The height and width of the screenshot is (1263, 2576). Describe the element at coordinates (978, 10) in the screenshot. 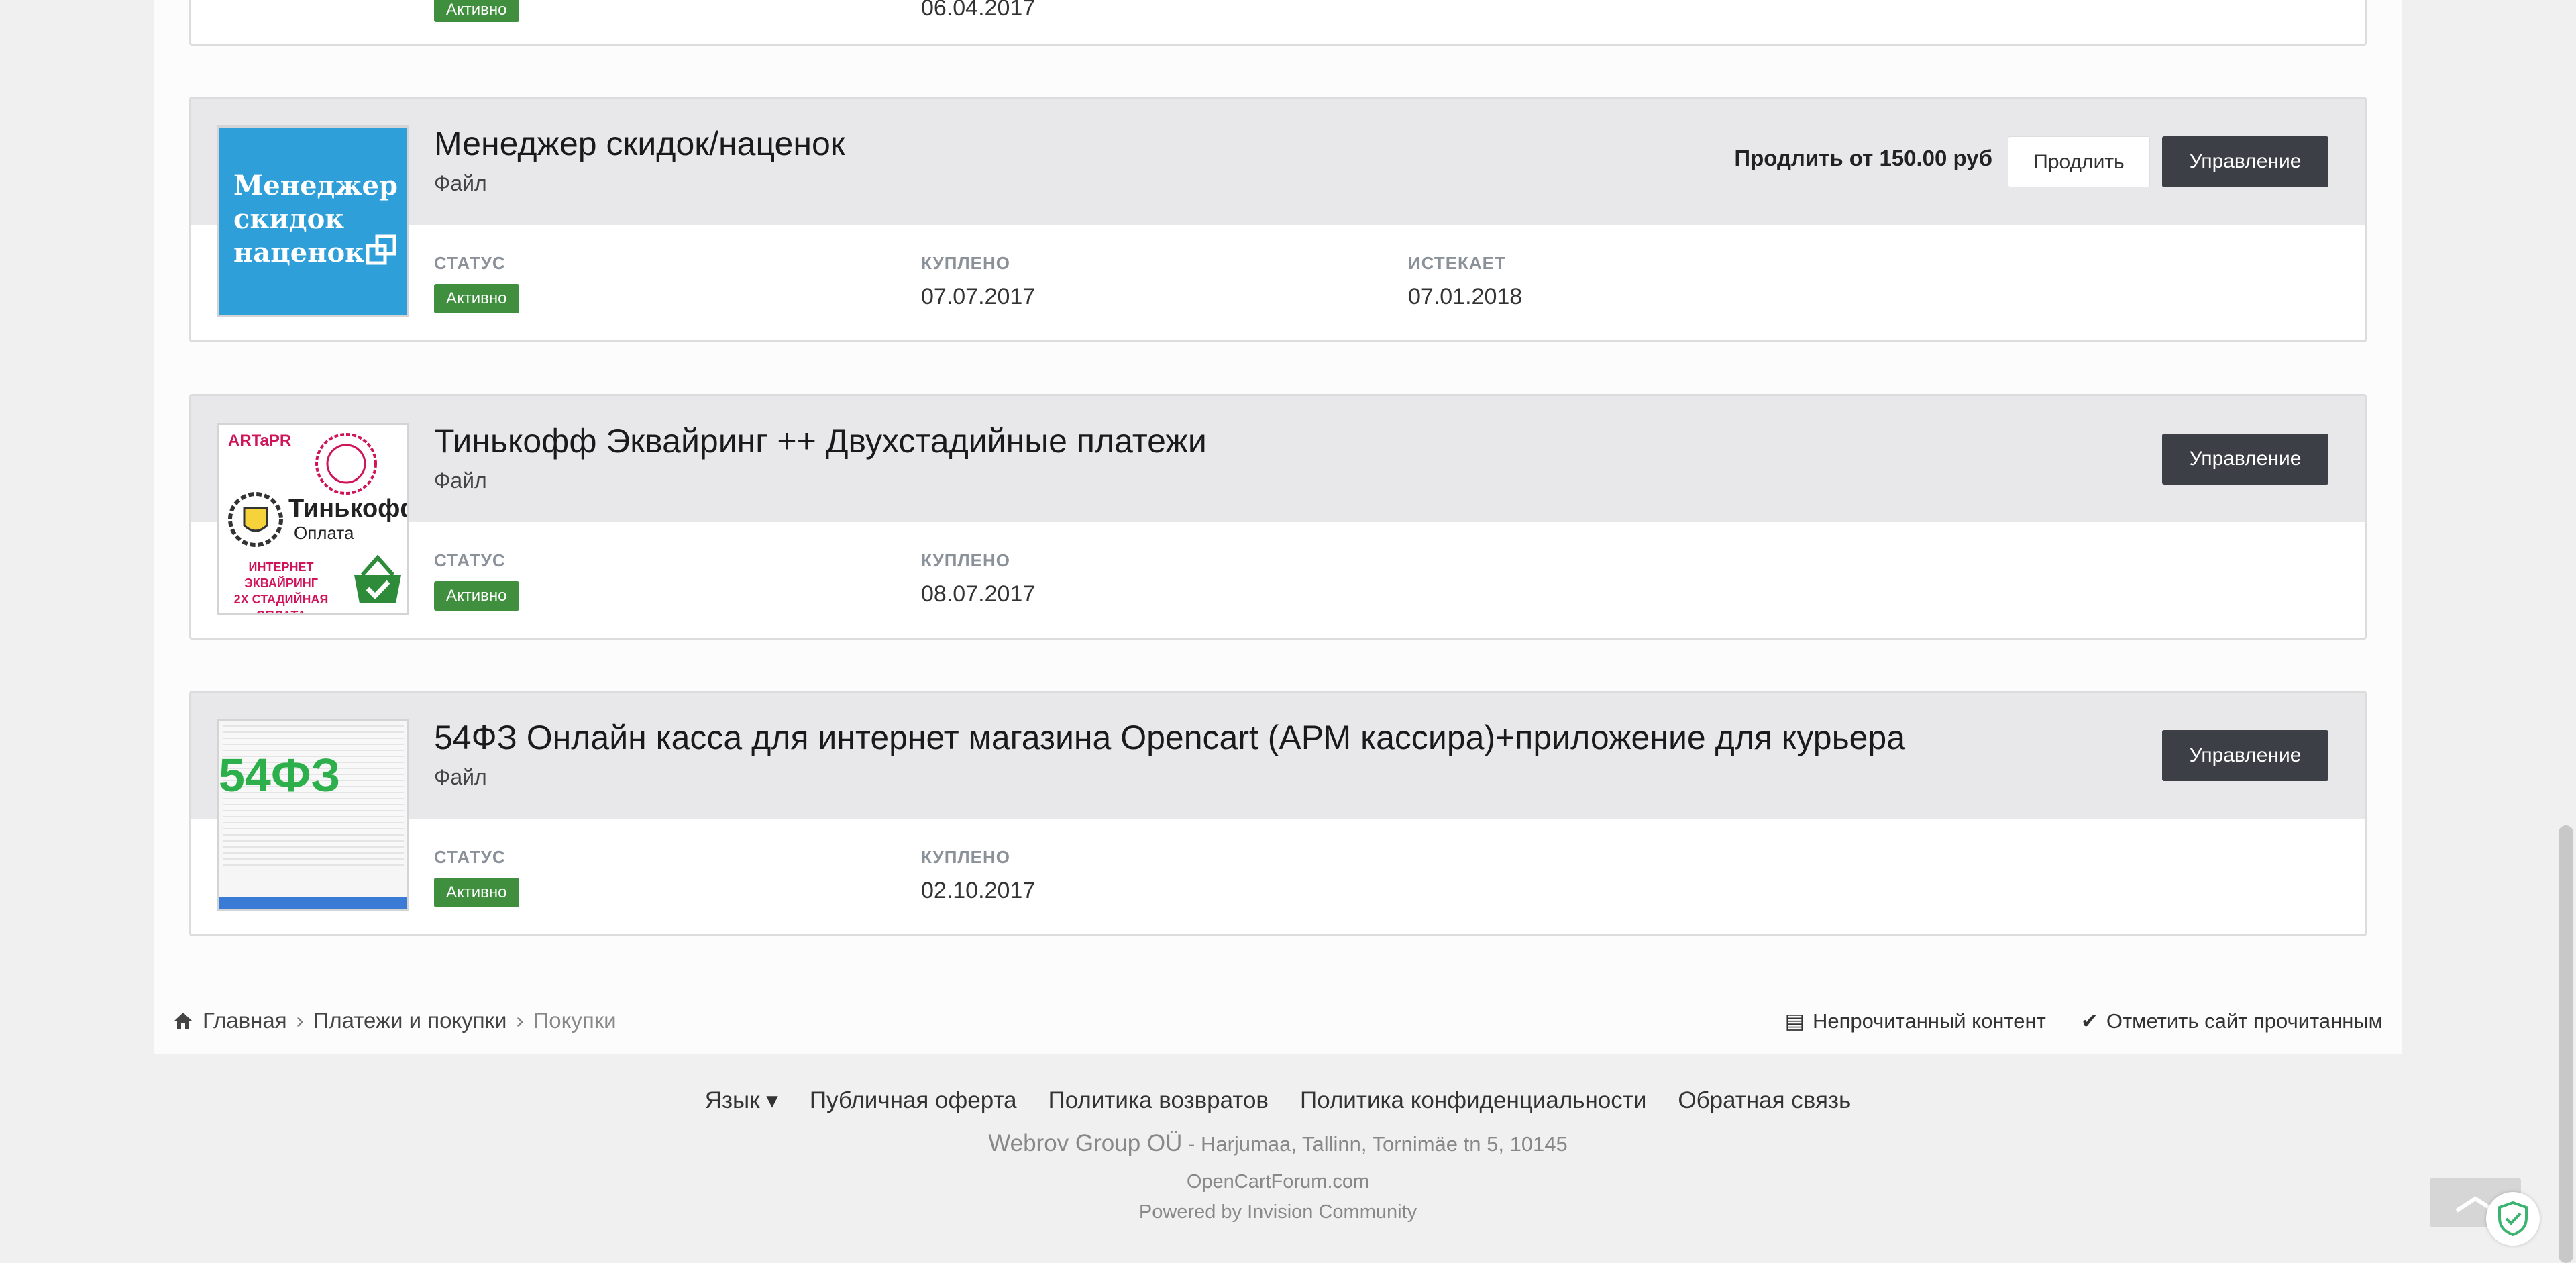

I see `purchased-date: 06.04.2017` at that location.